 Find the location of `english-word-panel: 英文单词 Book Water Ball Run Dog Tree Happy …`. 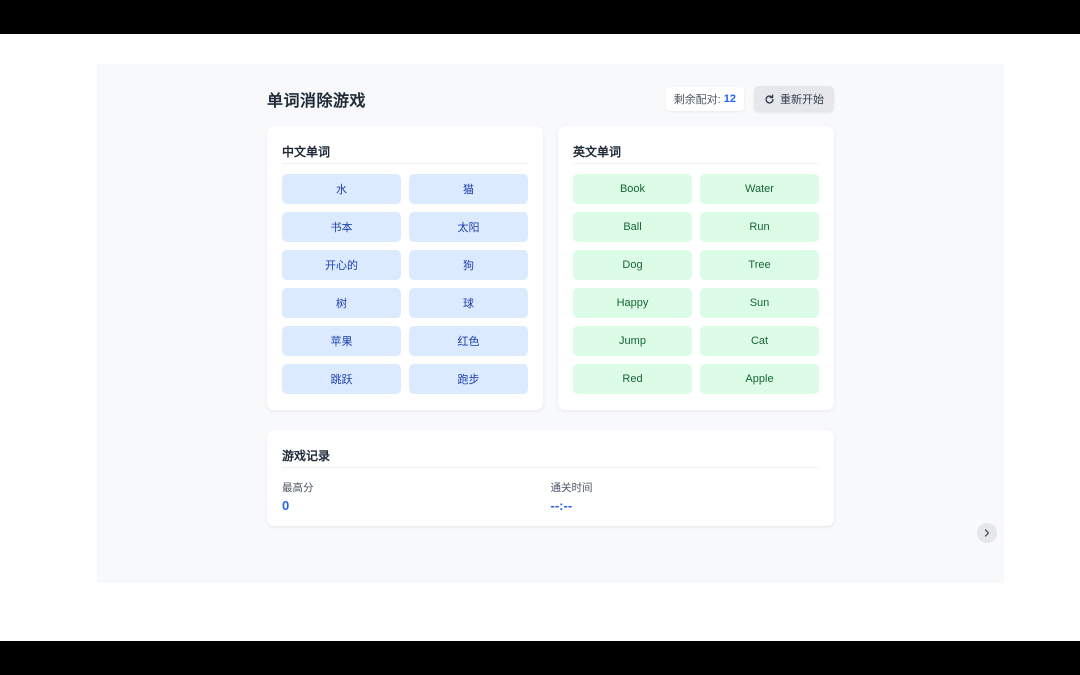

english-word-panel: 英文单词 Book Water Ball Run Dog Tree Happy … is located at coordinates (696, 268).